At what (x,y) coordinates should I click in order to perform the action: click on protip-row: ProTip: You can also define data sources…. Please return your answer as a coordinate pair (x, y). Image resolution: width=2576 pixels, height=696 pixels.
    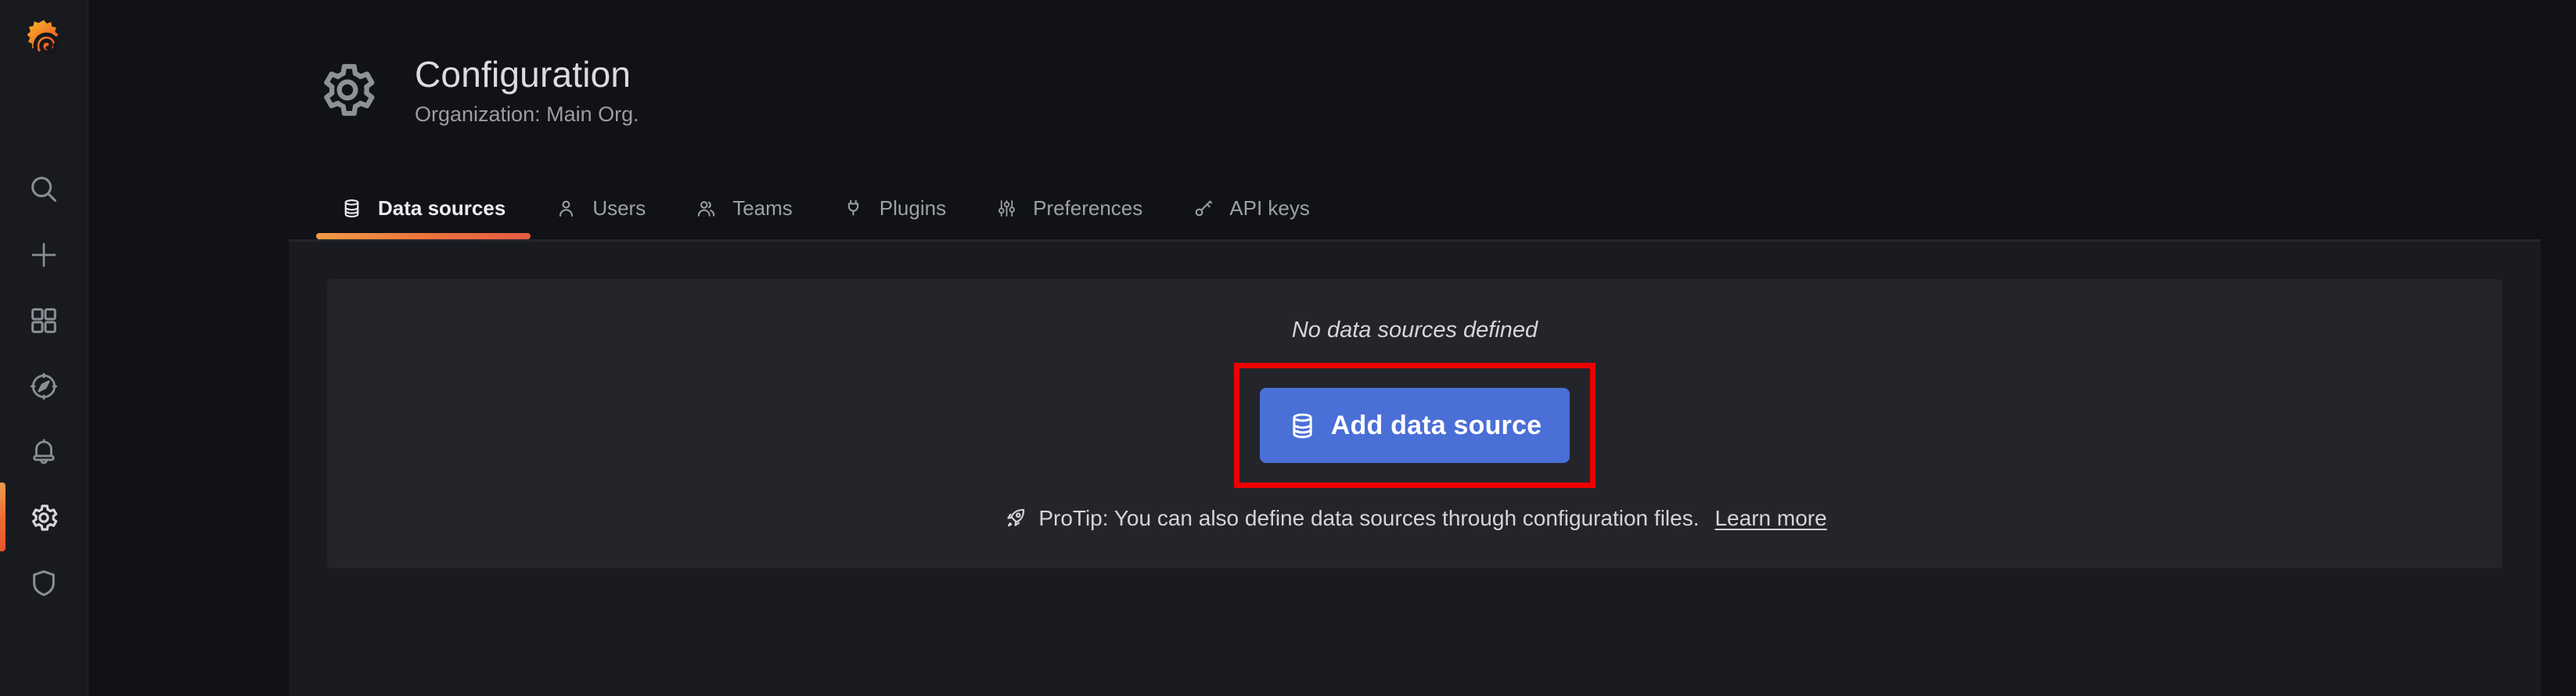
    Looking at the image, I should click on (1414, 518).